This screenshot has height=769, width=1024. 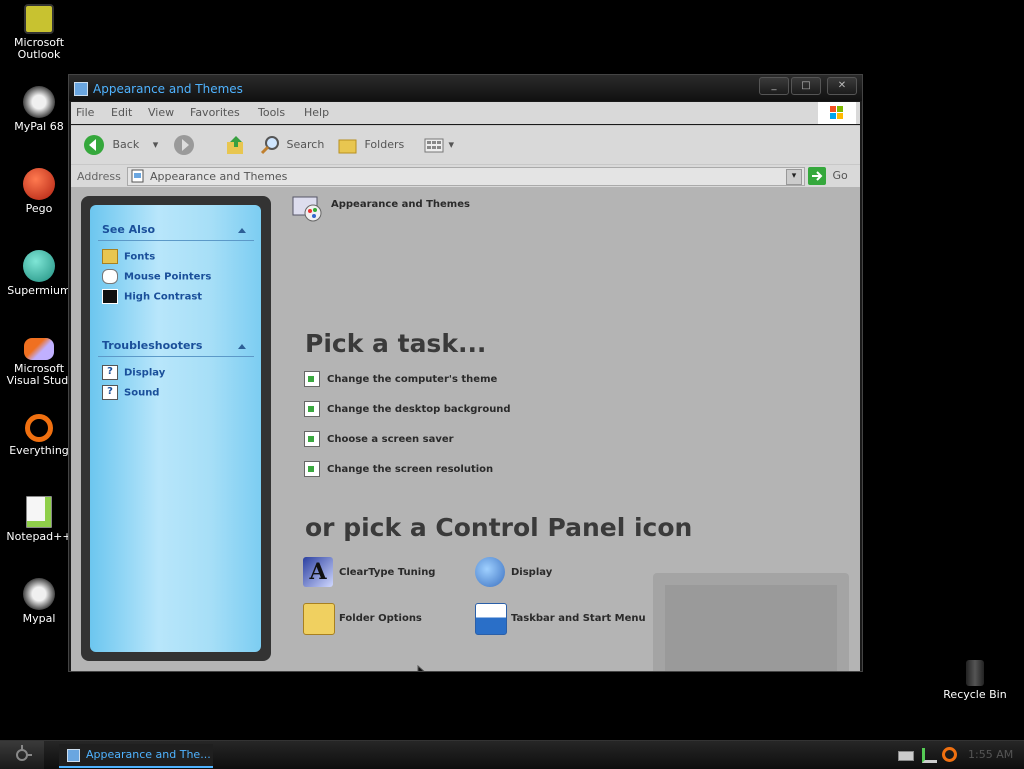 I want to click on address-bar: Address Appearance and Themes ▾ Go, so click(x=465, y=175).